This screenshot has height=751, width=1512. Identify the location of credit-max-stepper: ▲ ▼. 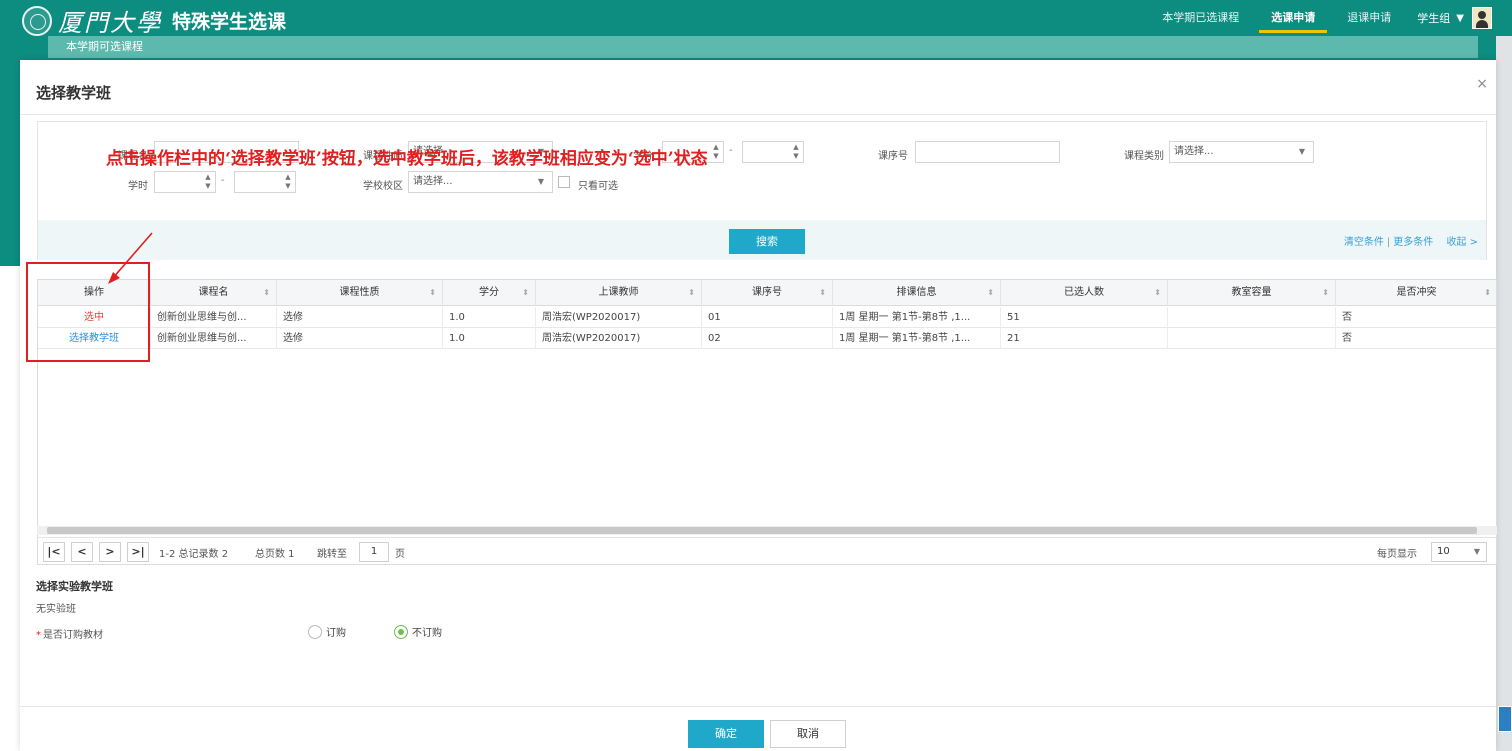
(773, 152).